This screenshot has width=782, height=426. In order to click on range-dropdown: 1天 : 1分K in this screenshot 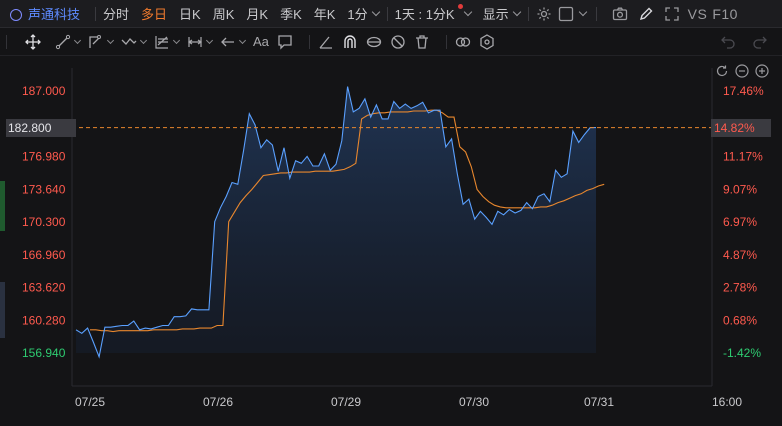, I will do `click(433, 13)`.